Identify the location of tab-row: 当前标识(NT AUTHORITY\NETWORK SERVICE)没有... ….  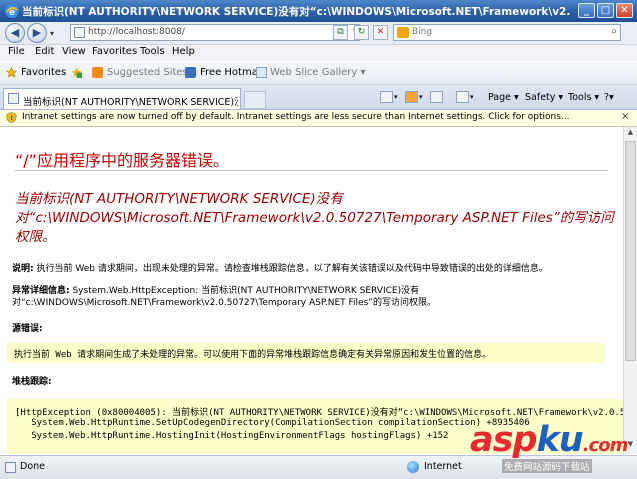
(318, 97).